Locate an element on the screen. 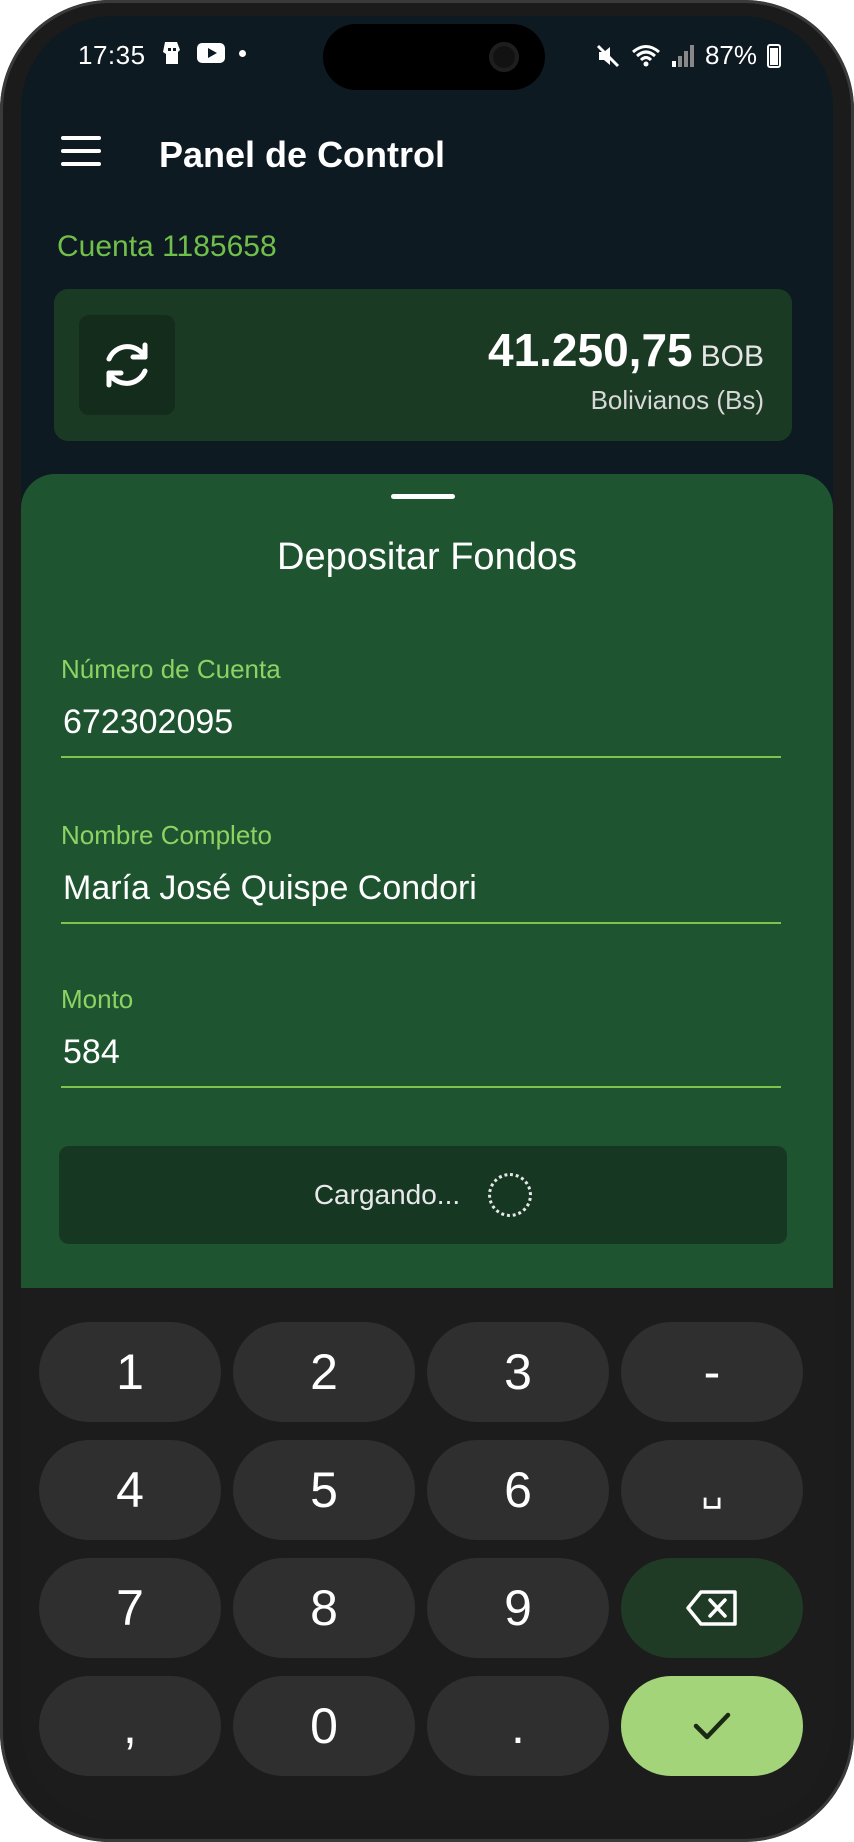 Image resolution: width=854 pixels, height=1842 pixels. balance-amount: 41.250,75 BOB is located at coordinates (626, 350).